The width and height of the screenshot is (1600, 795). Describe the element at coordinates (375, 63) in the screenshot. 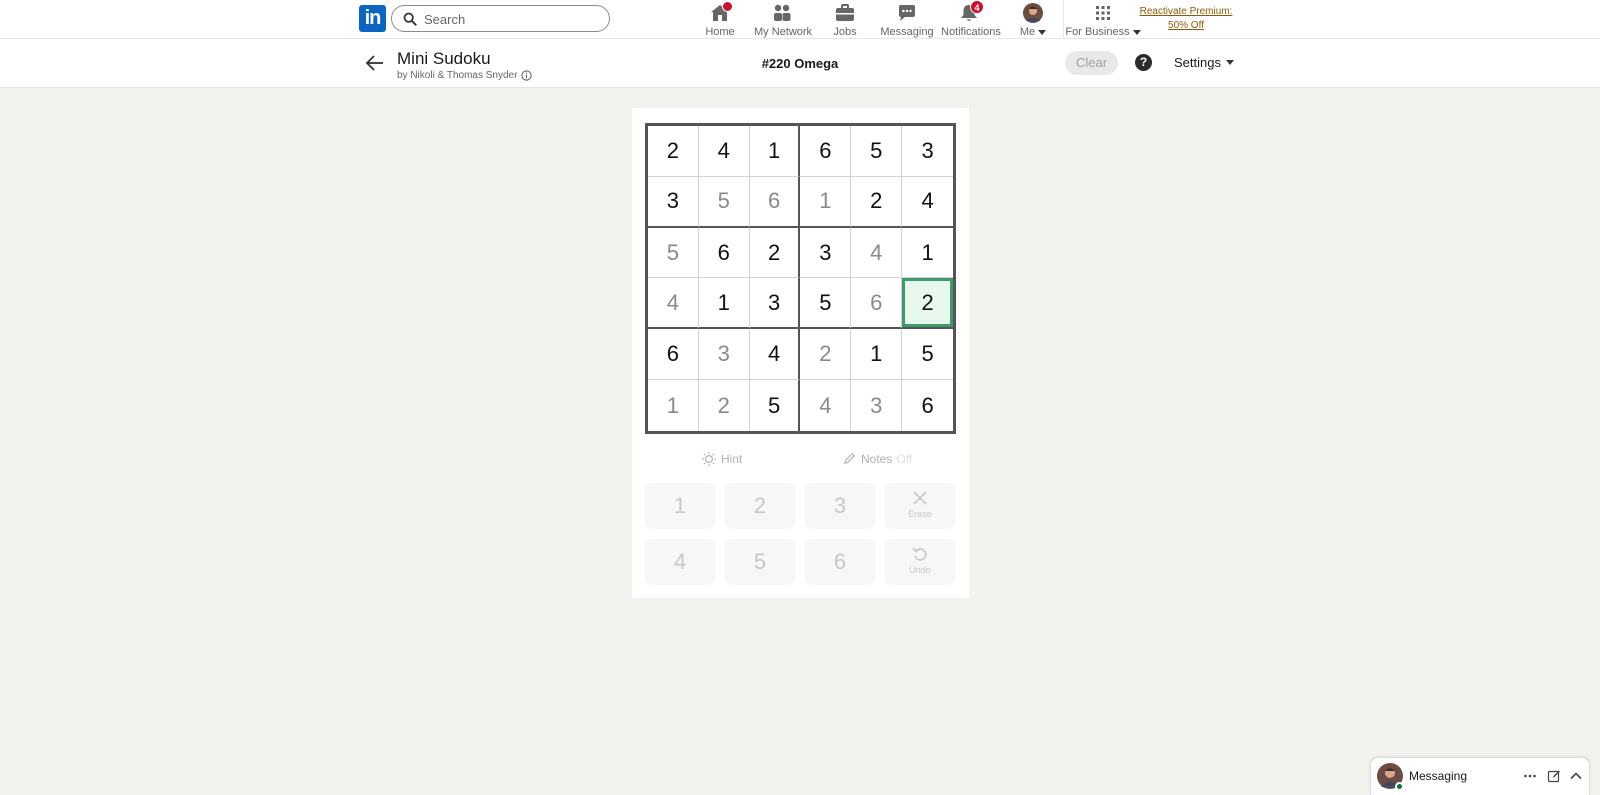

I see `back-arrow-icon` at that location.